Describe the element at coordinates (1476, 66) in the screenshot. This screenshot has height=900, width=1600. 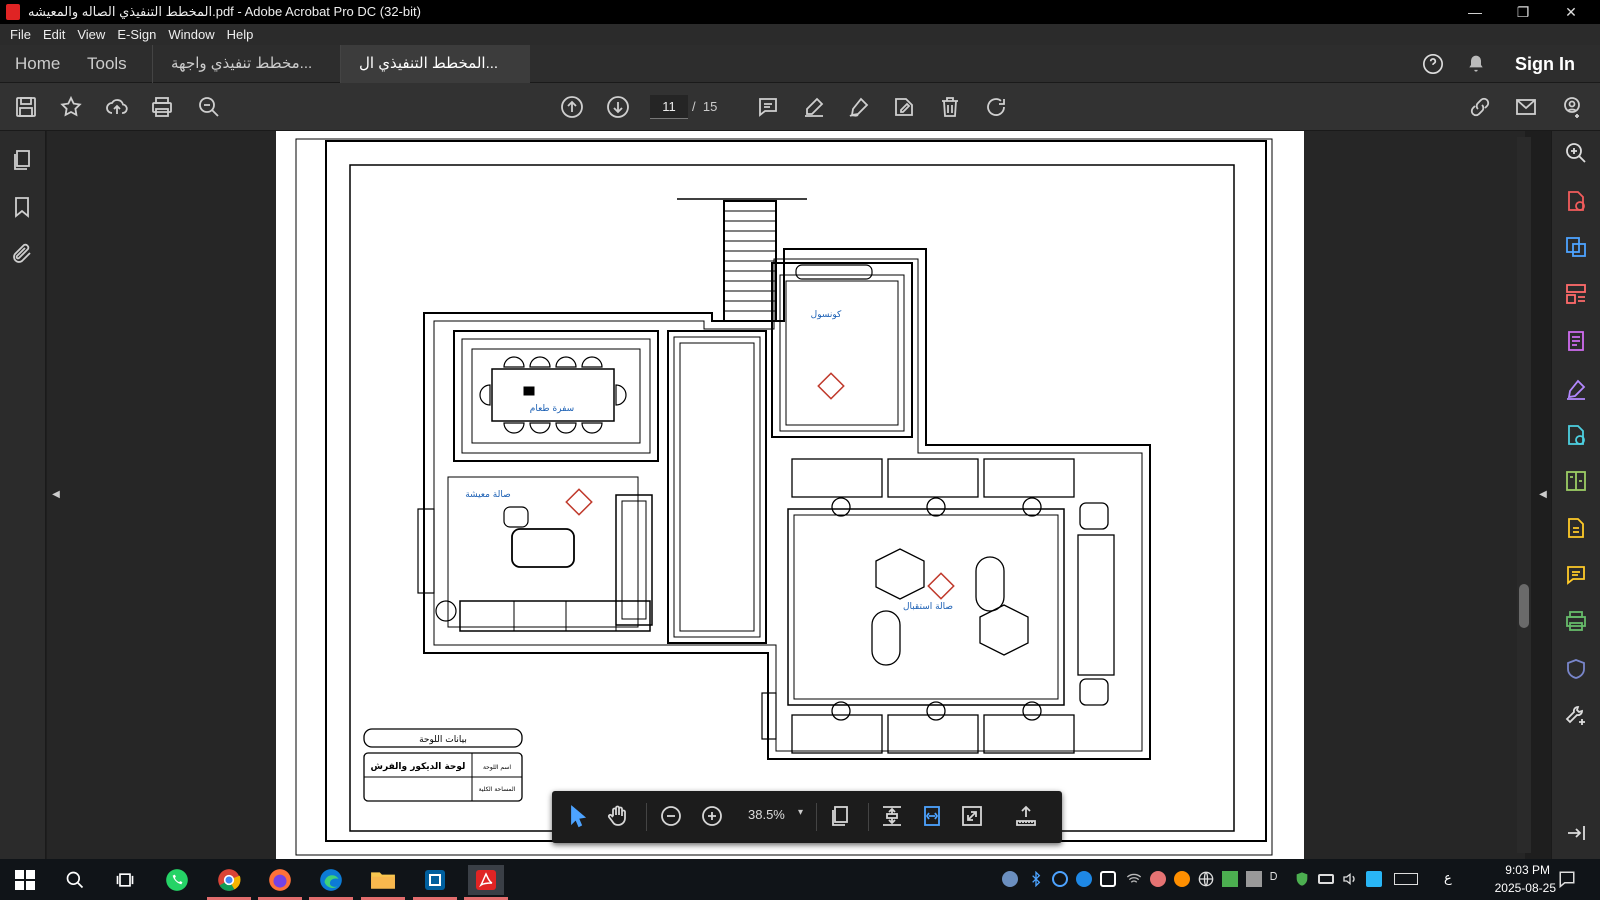
I see `notification-bell-icon` at that location.